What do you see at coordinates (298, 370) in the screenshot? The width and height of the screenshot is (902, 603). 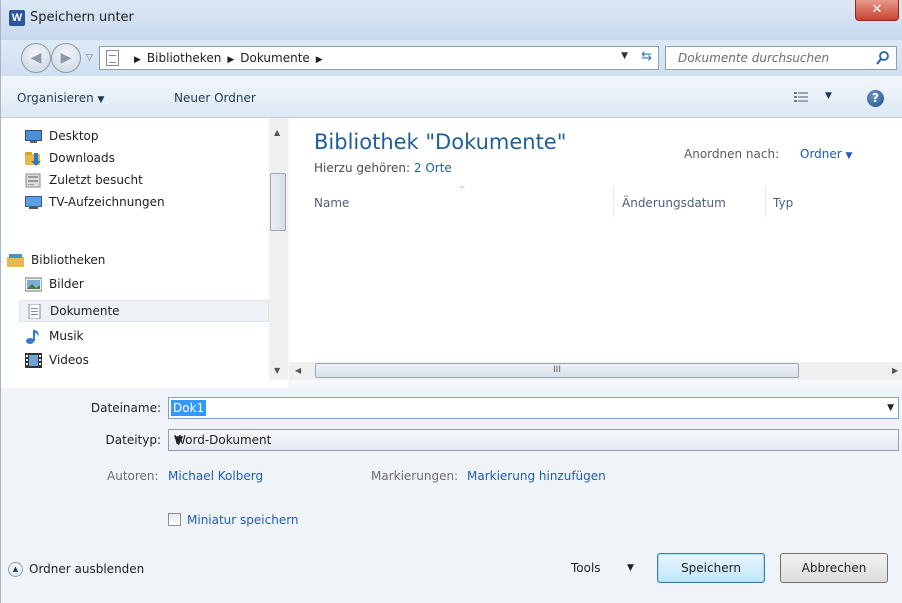 I see `scroll-left-icon: ◀` at bounding box center [298, 370].